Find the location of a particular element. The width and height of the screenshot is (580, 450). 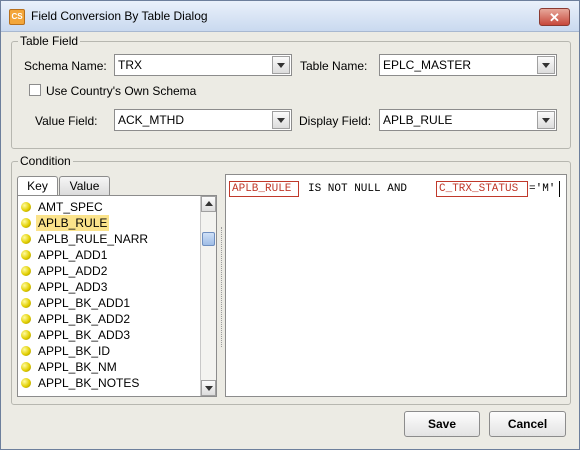

value-field-combo: ACK_MTHD is located at coordinates (203, 120).